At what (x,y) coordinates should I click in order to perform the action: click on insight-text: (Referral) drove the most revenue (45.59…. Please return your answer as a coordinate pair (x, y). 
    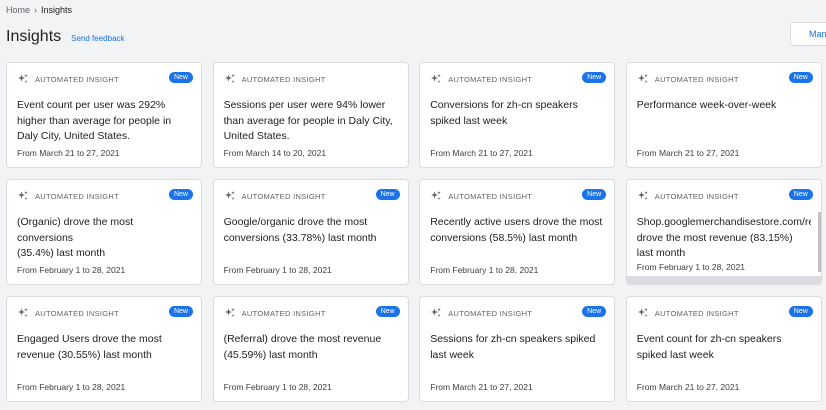
    Looking at the image, I should click on (302, 347).